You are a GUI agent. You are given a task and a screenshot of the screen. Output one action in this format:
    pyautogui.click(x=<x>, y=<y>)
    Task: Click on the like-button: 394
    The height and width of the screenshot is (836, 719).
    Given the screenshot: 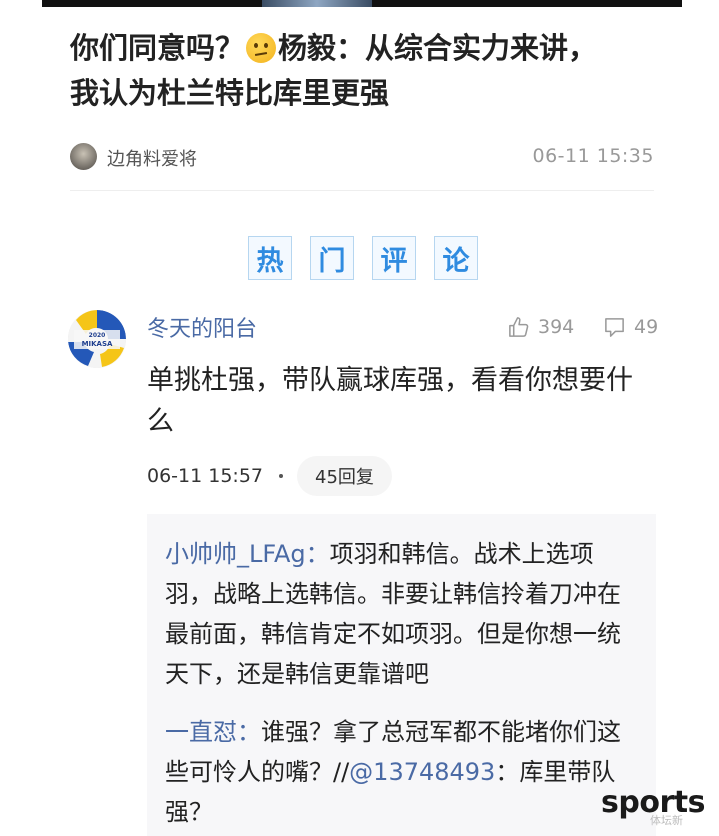 What is the action you would take?
    pyautogui.click(x=540, y=327)
    